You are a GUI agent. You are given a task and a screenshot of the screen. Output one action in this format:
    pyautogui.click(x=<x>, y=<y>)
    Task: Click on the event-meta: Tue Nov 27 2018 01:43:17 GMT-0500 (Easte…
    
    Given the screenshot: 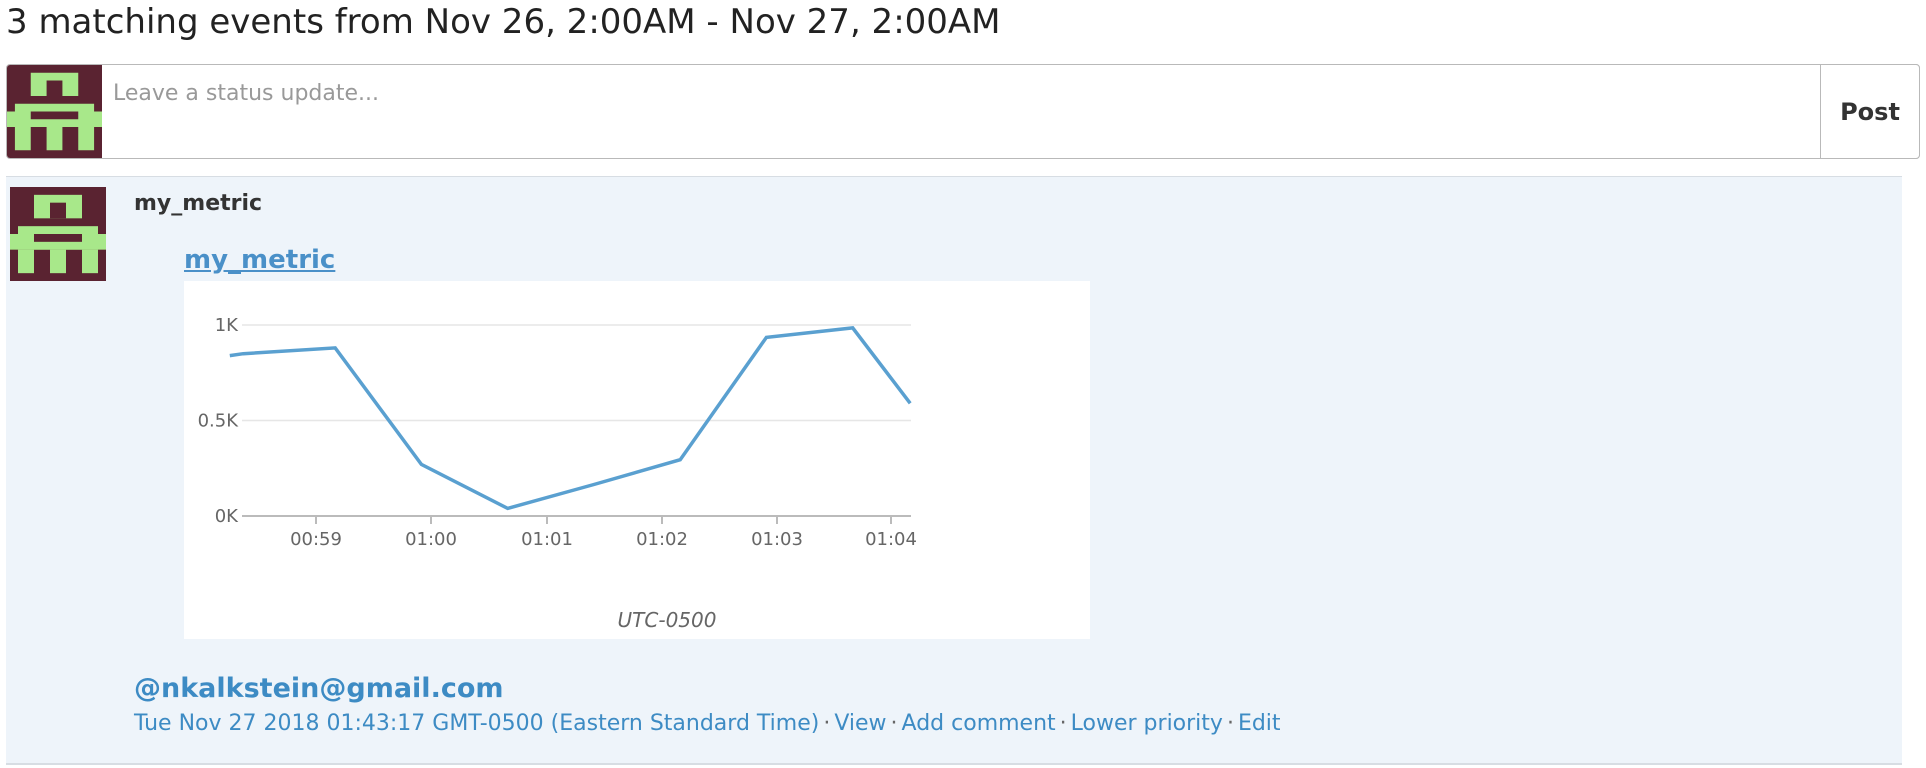 What is the action you would take?
    pyautogui.click(x=707, y=723)
    